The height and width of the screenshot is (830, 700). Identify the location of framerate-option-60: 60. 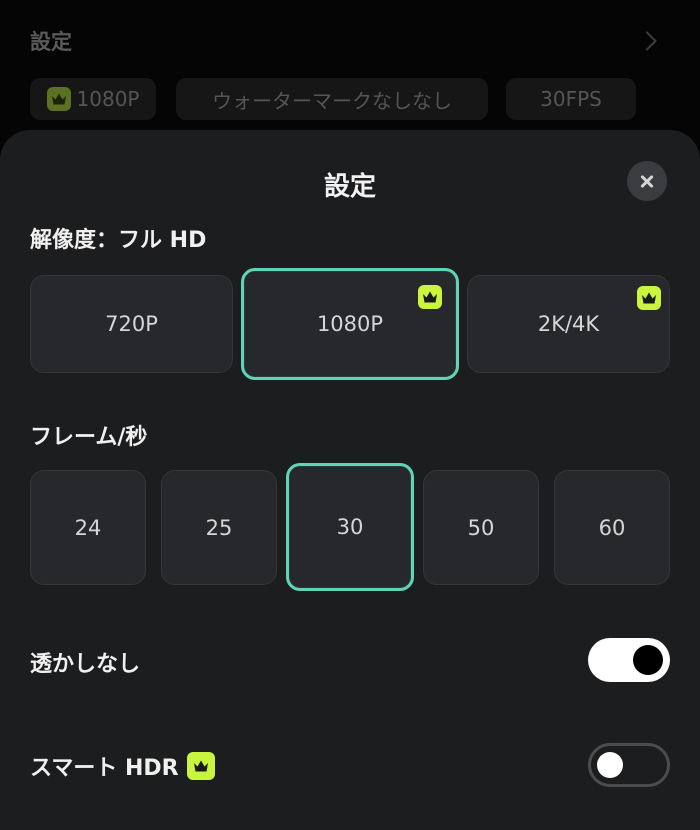
(612, 527).